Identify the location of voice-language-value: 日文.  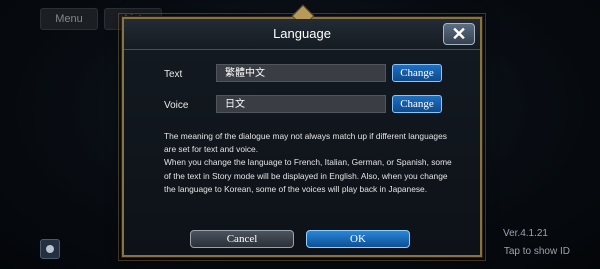
(301, 104).